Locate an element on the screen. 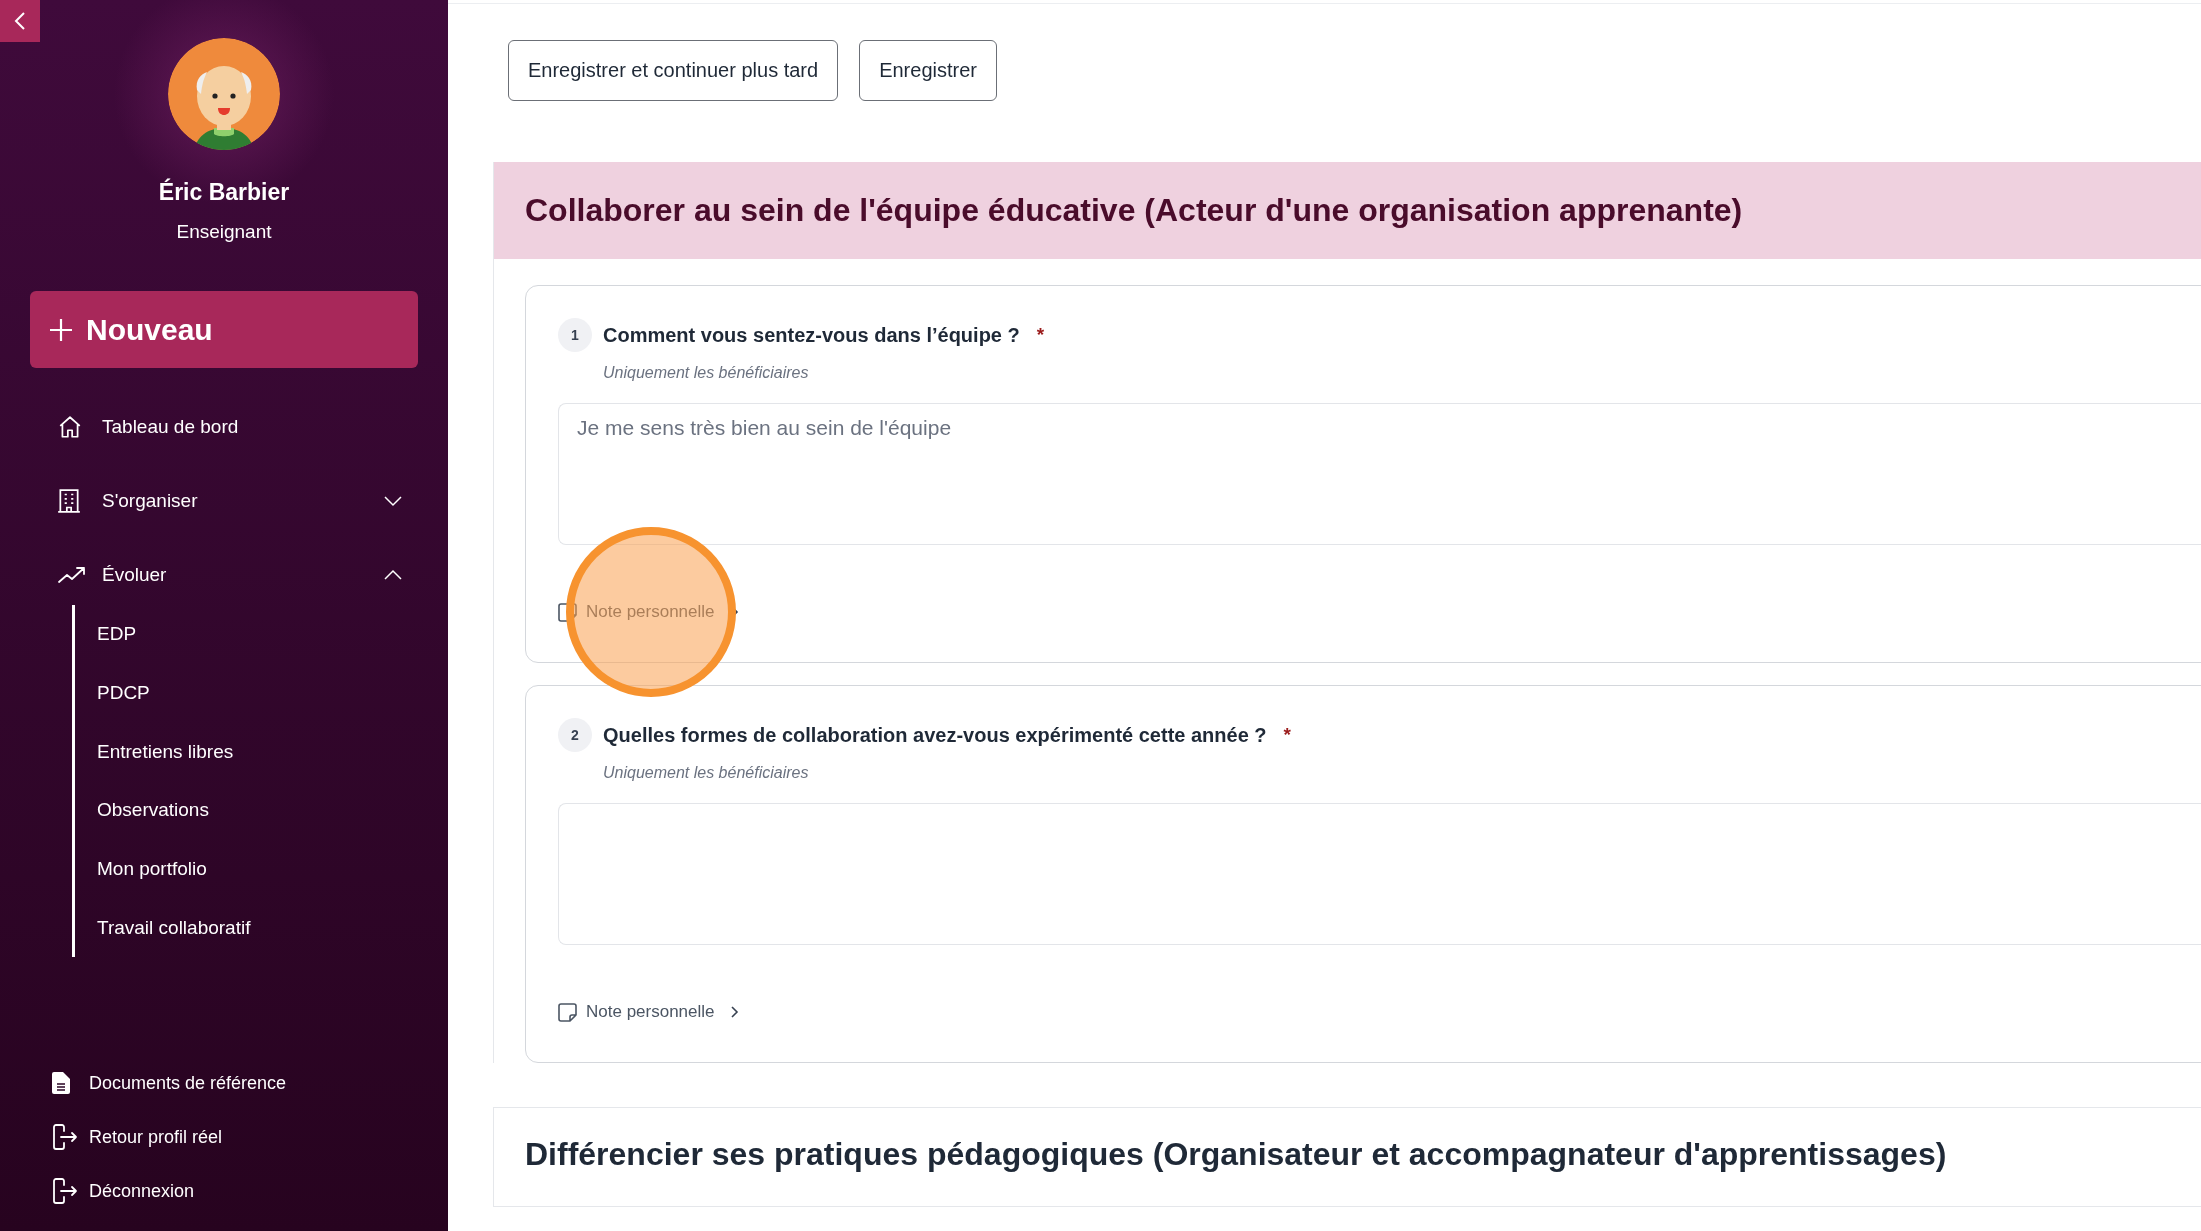  sidebar-subitem: Entretiens libres is located at coordinates (261, 752).